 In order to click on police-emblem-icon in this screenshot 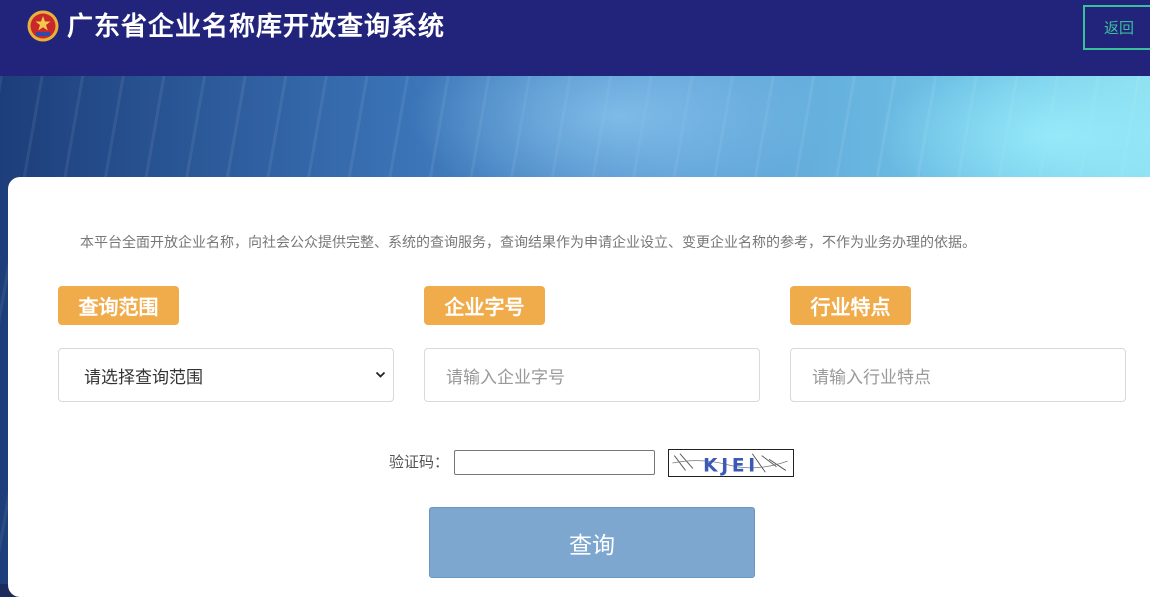, I will do `click(43, 26)`.